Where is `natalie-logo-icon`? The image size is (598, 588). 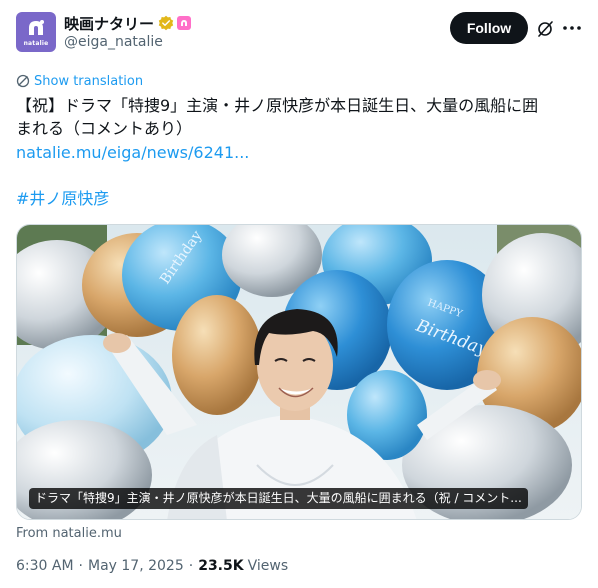
natalie-logo-icon is located at coordinates (36, 27).